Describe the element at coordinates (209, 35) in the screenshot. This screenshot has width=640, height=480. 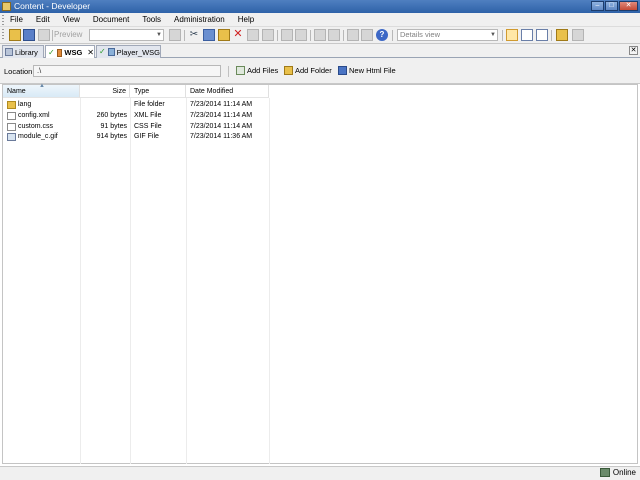
I see `copy-icon` at that location.